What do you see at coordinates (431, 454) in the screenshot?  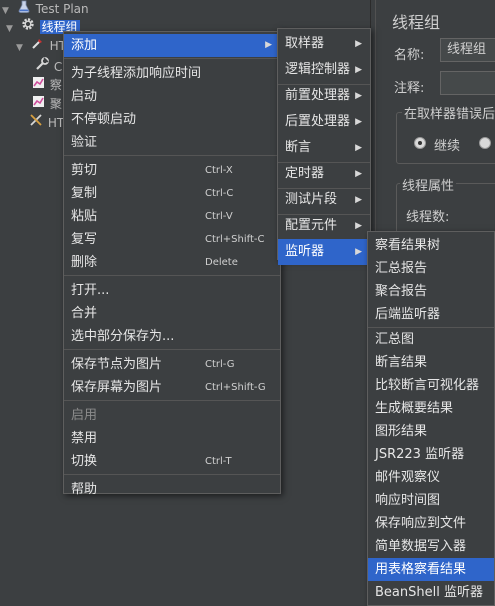 I see `listener-menu-item: JSR223 监听器` at bounding box center [431, 454].